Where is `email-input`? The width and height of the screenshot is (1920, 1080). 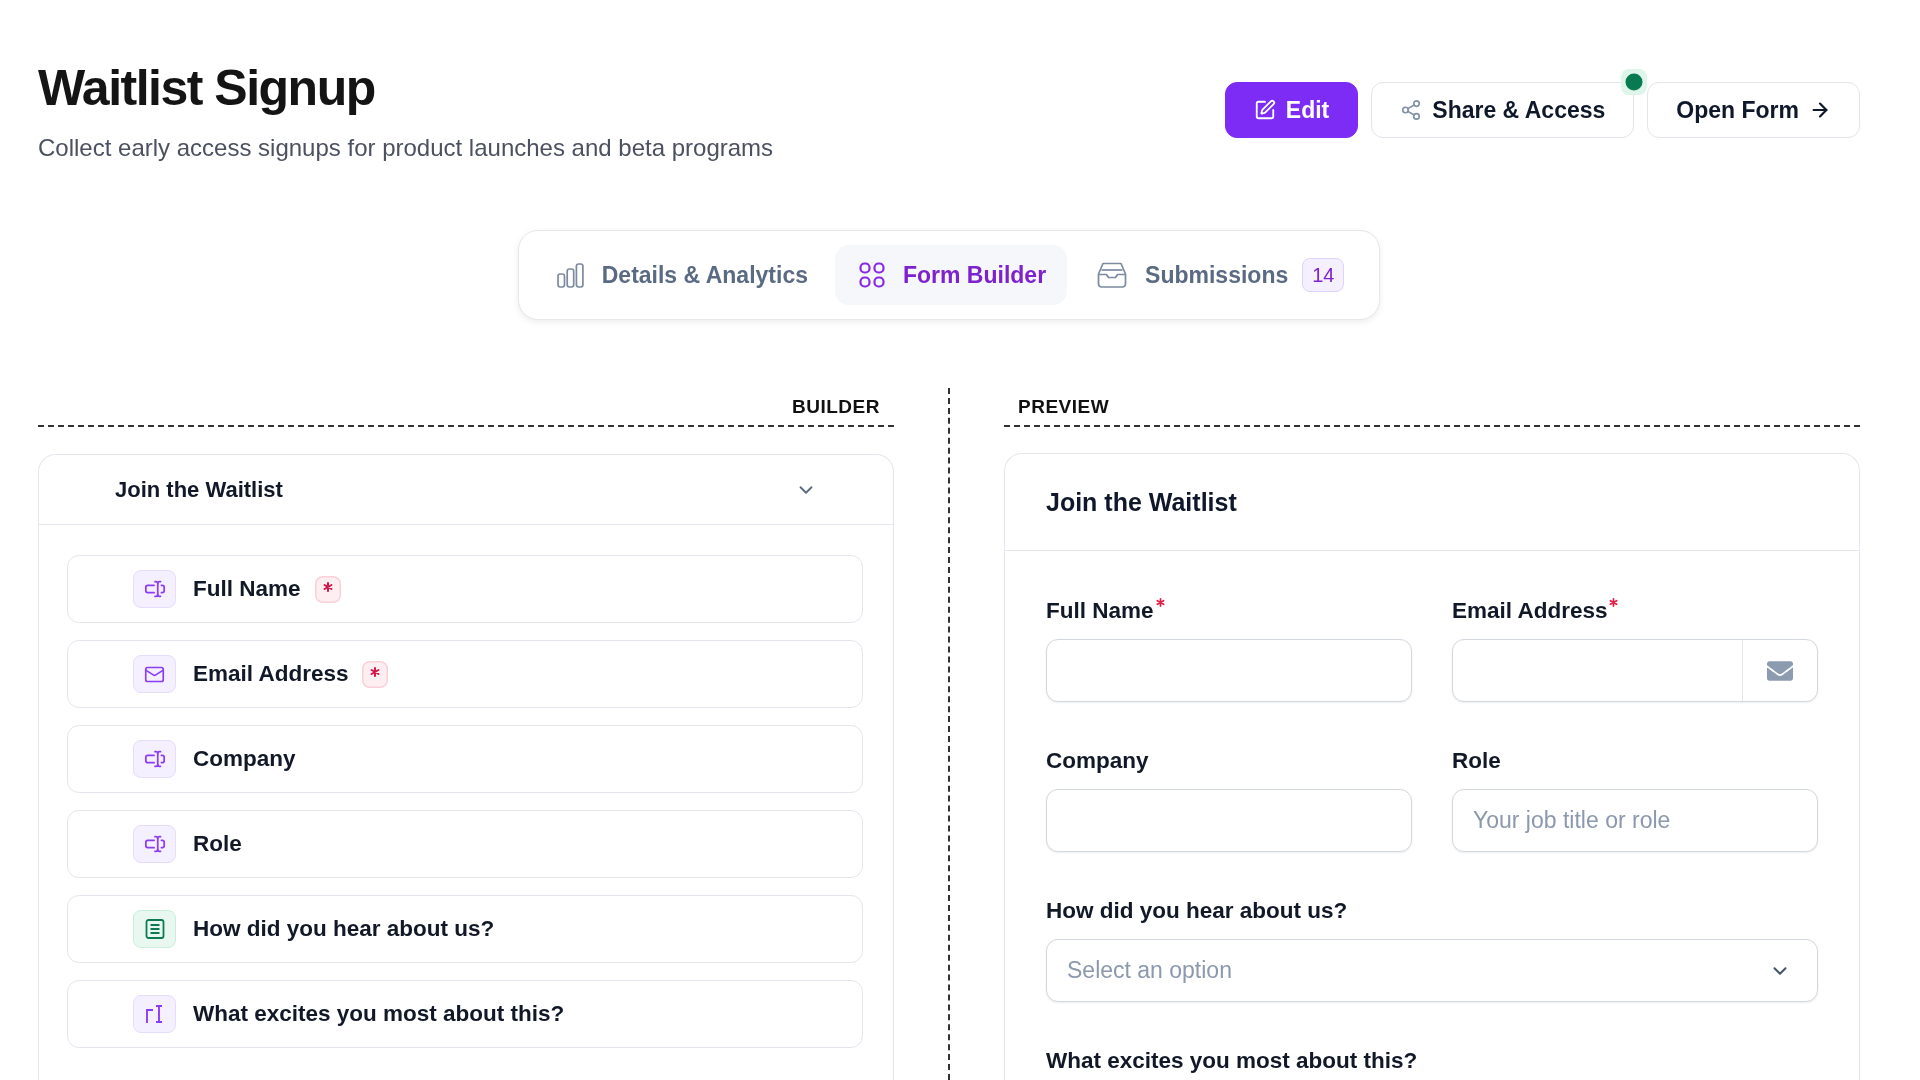 email-input is located at coordinates (1635, 670).